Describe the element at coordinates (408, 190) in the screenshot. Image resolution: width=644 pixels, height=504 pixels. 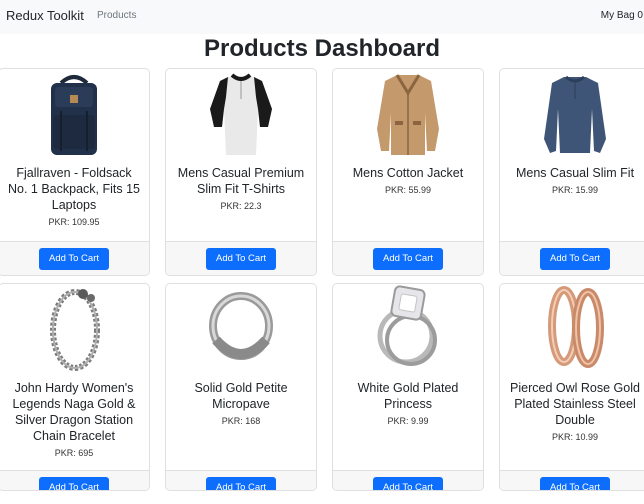
I see `product-price: PKR: 55.99` at that location.